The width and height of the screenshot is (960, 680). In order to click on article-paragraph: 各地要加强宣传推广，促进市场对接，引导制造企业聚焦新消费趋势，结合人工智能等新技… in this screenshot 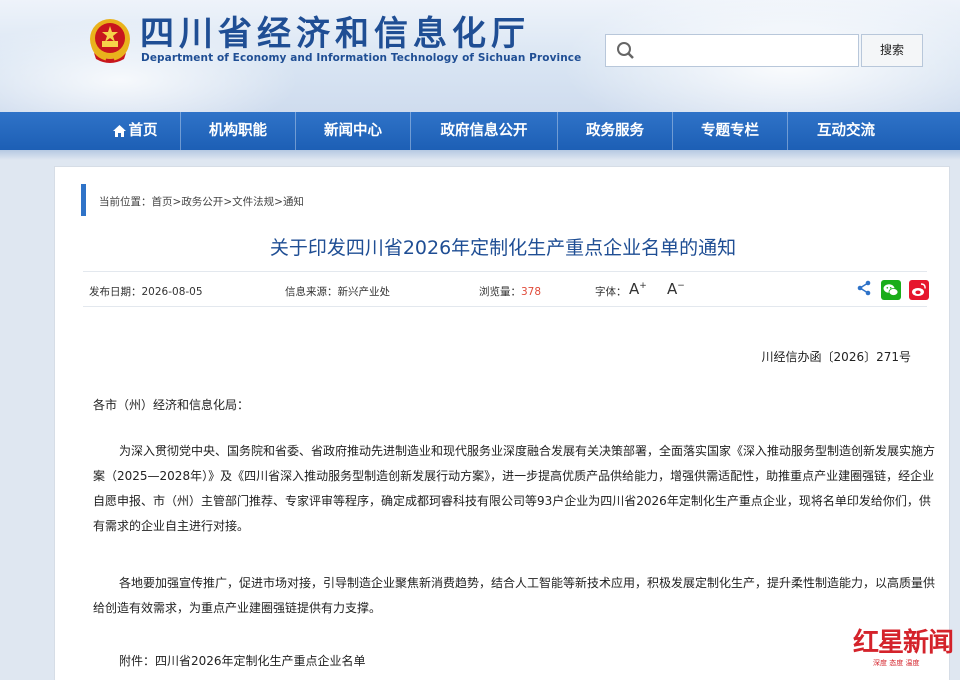, I will do `click(517, 596)`.